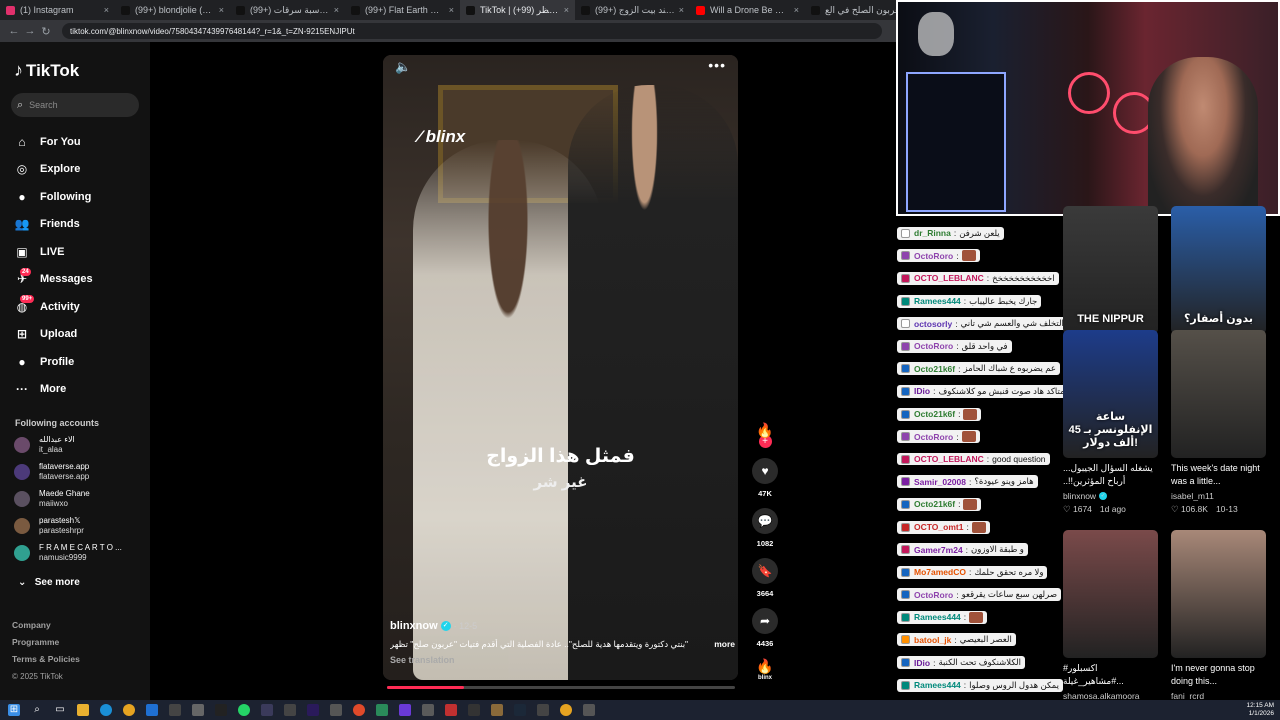 The height and width of the screenshot is (720, 1280). Describe the element at coordinates (106, 710) in the screenshot. I see `edge-icon` at that location.